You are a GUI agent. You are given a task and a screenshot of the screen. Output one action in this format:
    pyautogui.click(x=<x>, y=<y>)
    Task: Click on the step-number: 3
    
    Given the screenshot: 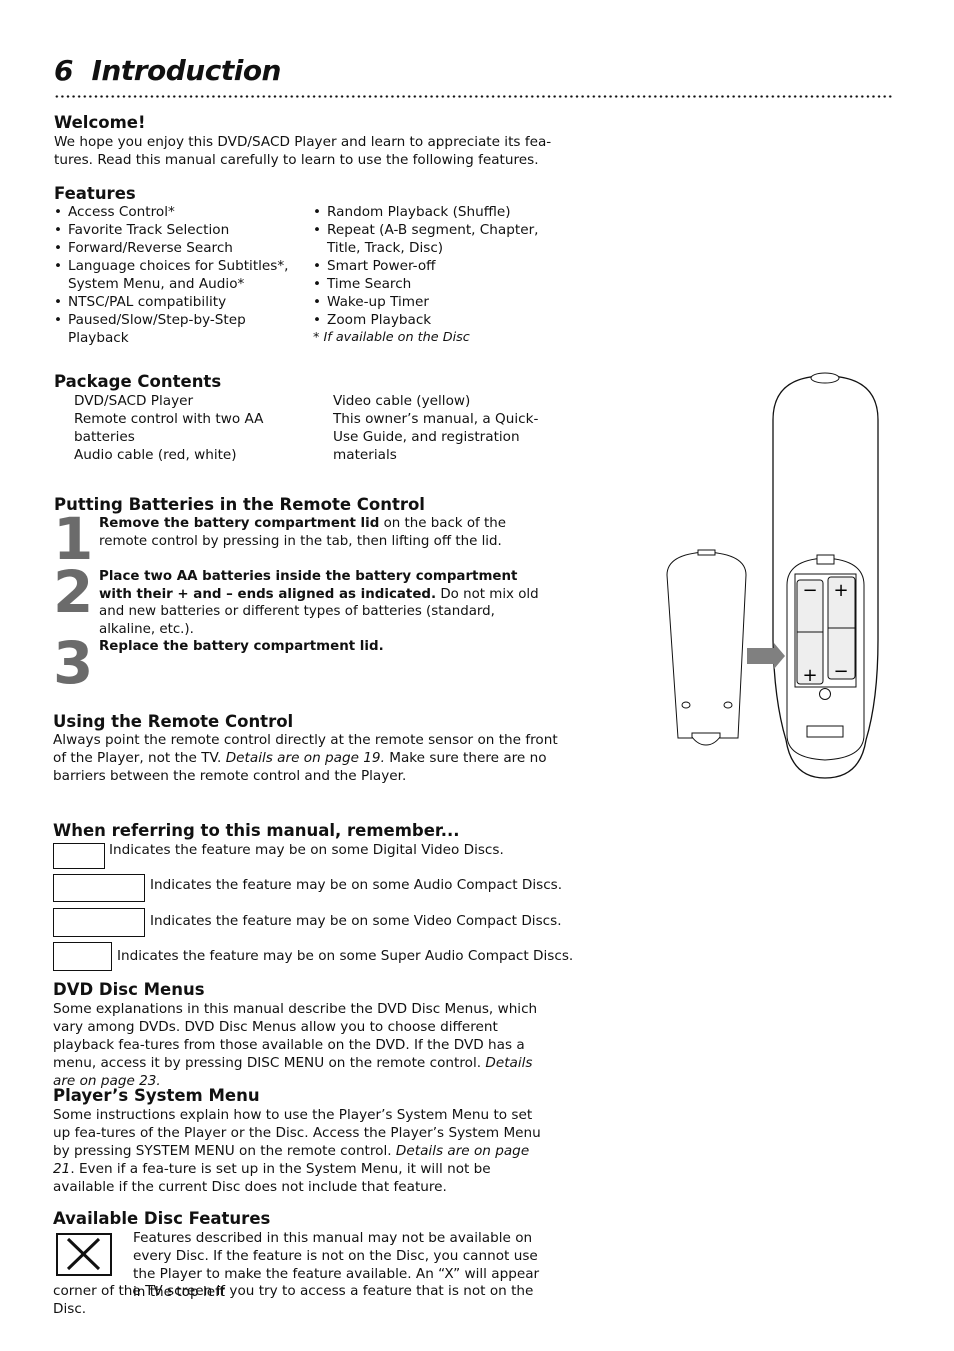 What is the action you would take?
    pyautogui.click(x=73, y=663)
    